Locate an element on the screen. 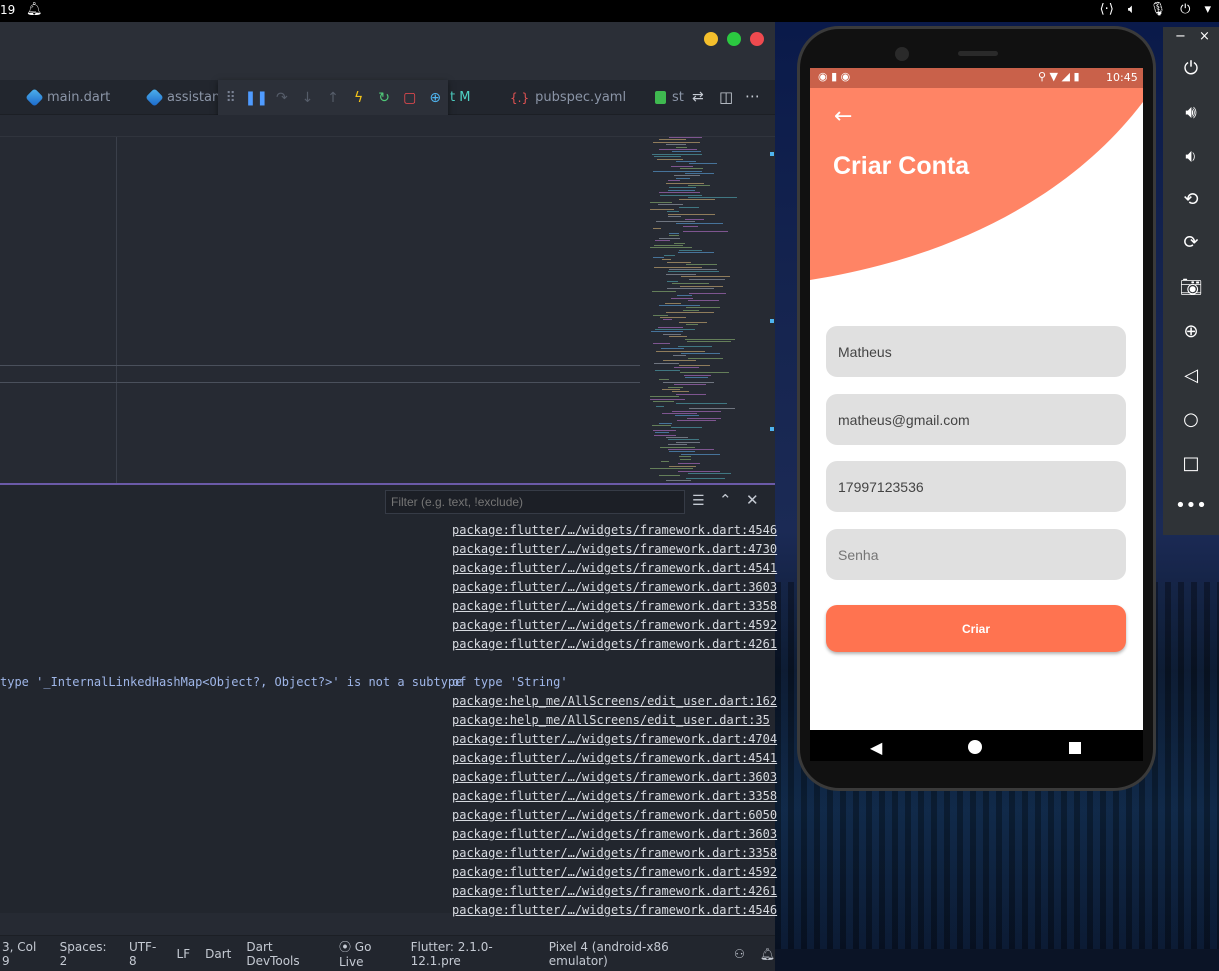  step-out-icon: ↑ is located at coordinates (333, 98).